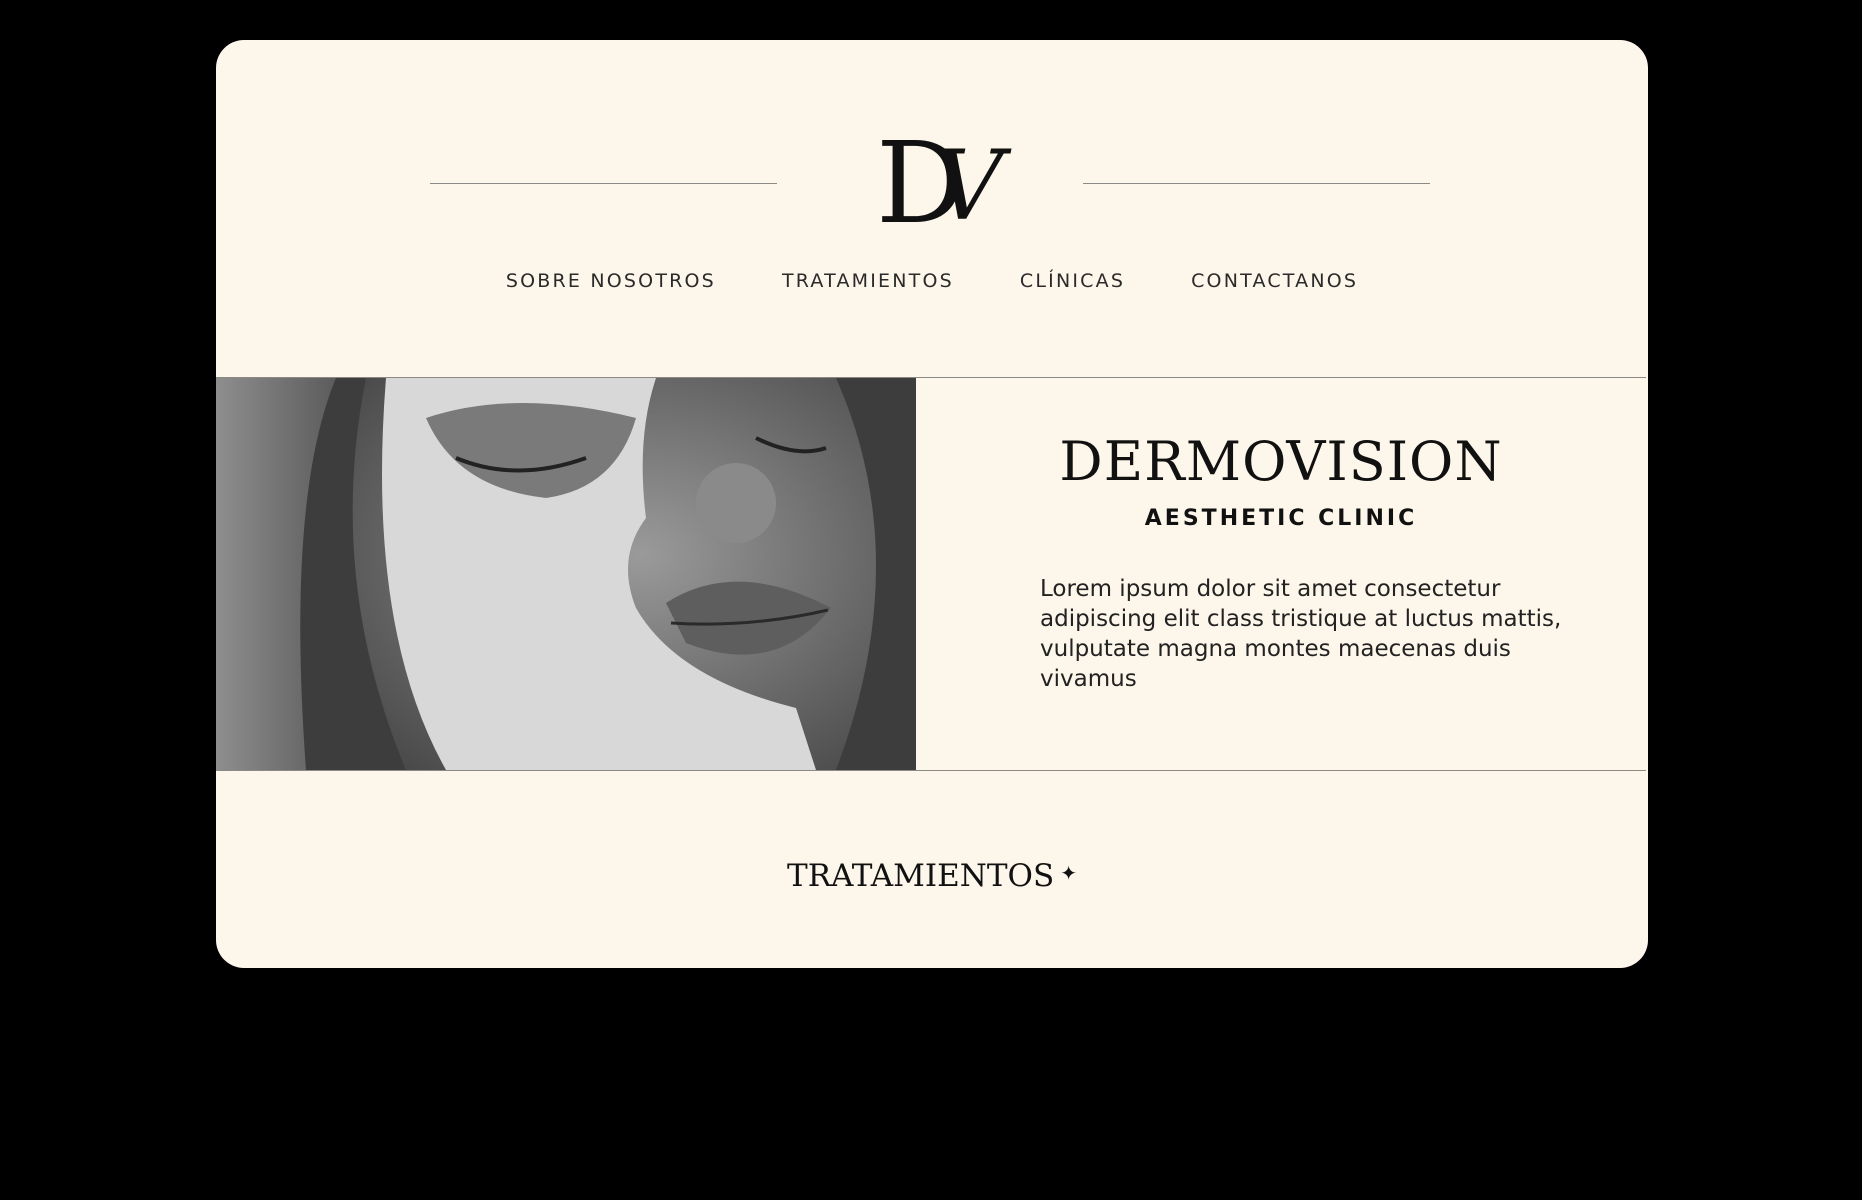 This screenshot has width=1862, height=1200. What do you see at coordinates (931, 770) in the screenshot?
I see `hero-divider-bottom` at bounding box center [931, 770].